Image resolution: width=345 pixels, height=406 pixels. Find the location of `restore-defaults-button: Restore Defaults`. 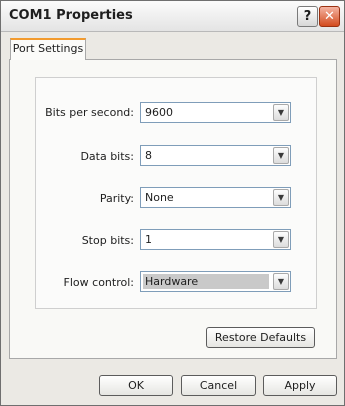

restore-defaults-button: Restore Defaults is located at coordinates (260, 337).